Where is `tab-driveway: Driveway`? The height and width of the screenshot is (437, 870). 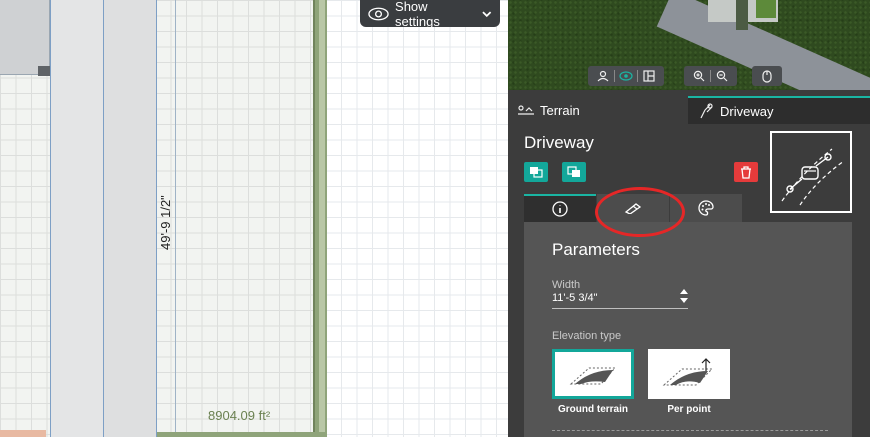 tab-driveway: Driveway is located at coordinates (779, 110).